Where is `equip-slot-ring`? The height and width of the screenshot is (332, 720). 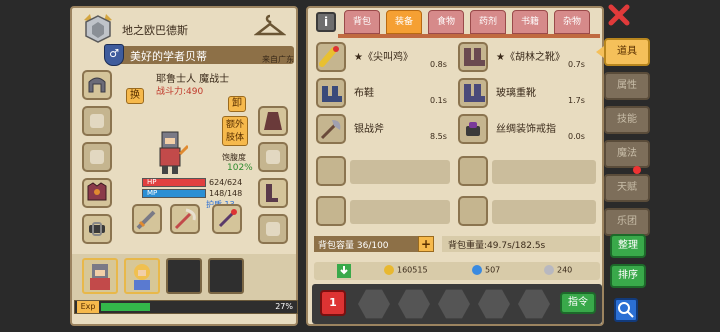
equip-slot-ring is located at coordinates (273, 229).